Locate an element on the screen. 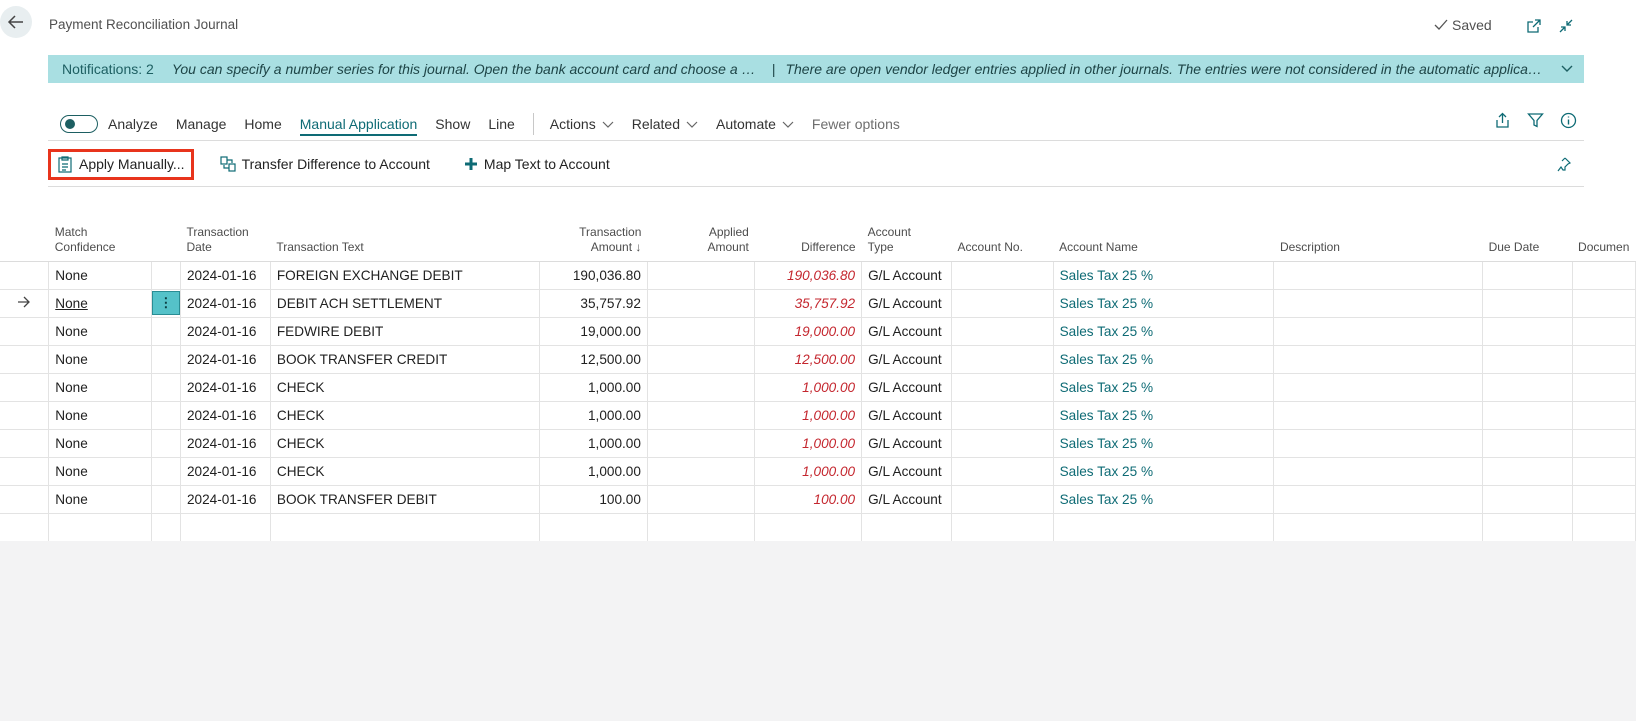  cell-transaction-date is located at coordinates (225, 527).